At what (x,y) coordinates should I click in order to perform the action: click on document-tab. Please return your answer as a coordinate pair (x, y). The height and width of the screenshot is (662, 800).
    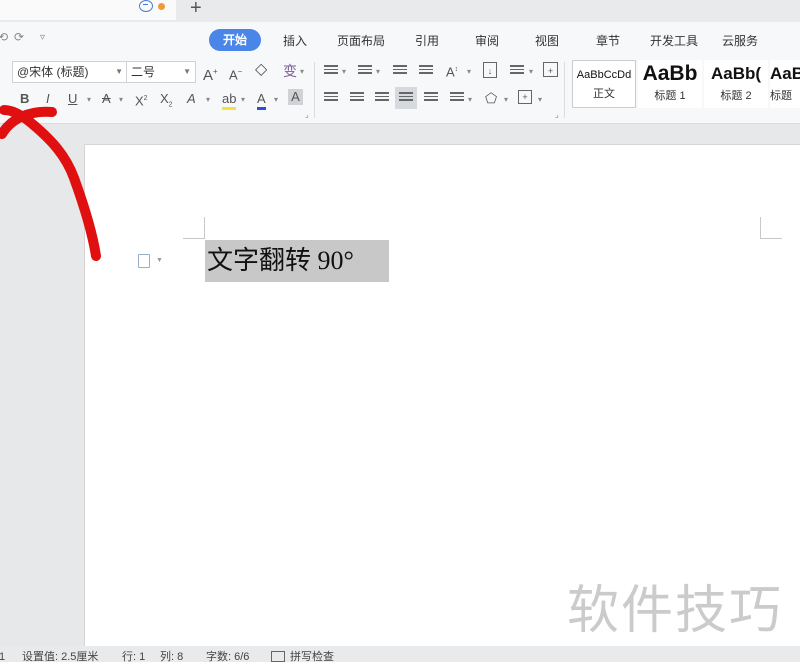
    Looking at the image, I should click on (88, 10).